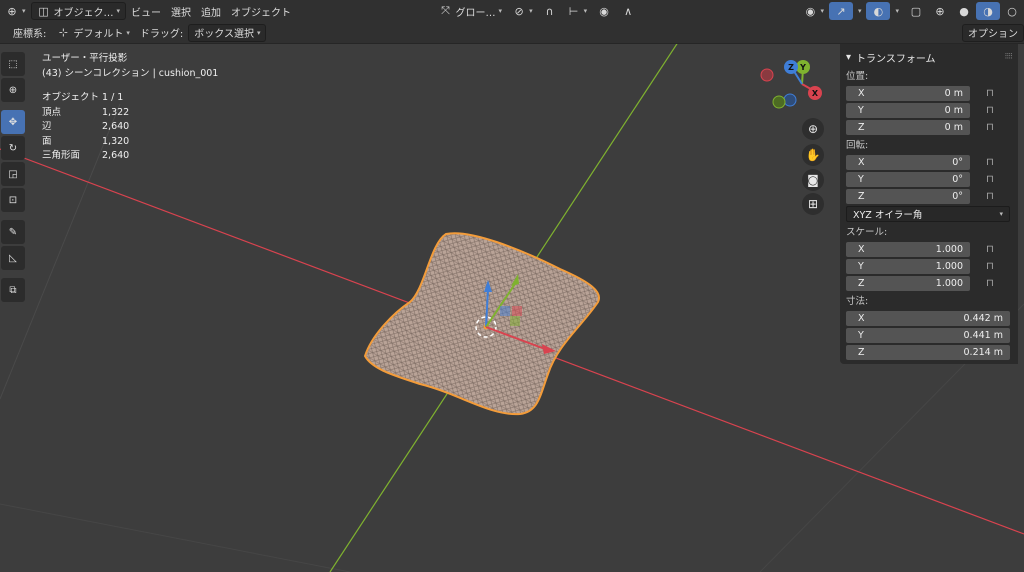 Image resolution: width=1024 pixels, height=572 pixels. What do you see at coordinates (930, 57) in the screenshot?
I see `panel-header: ▾ トランスフォーム ⁝⁝⁝⁝` at bounding box center [930, 57].